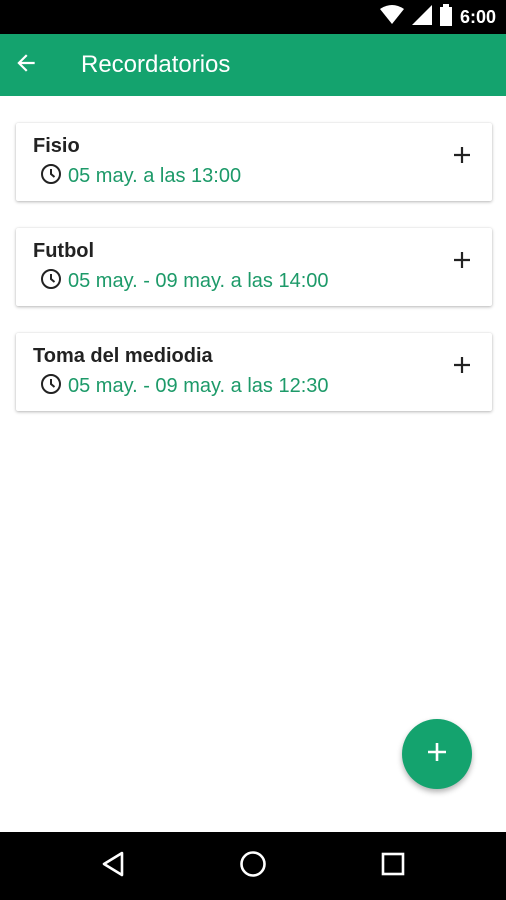 The image size is (506, 900). Describe the element at coordinates (198, 385) in the screenshot. I see `reminder-schedule-text: 05 may. - 09 may. a las 12:30` at that location.